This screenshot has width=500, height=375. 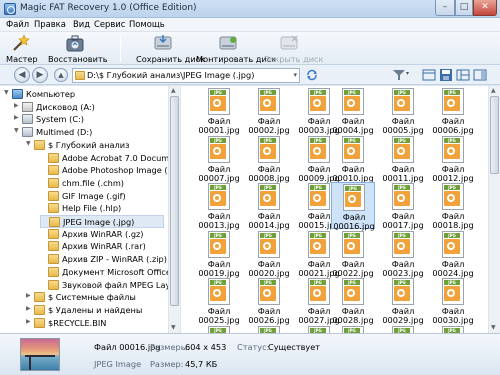 I want to click on tree-item-label: Компьютер, so click(x=51, y=94).